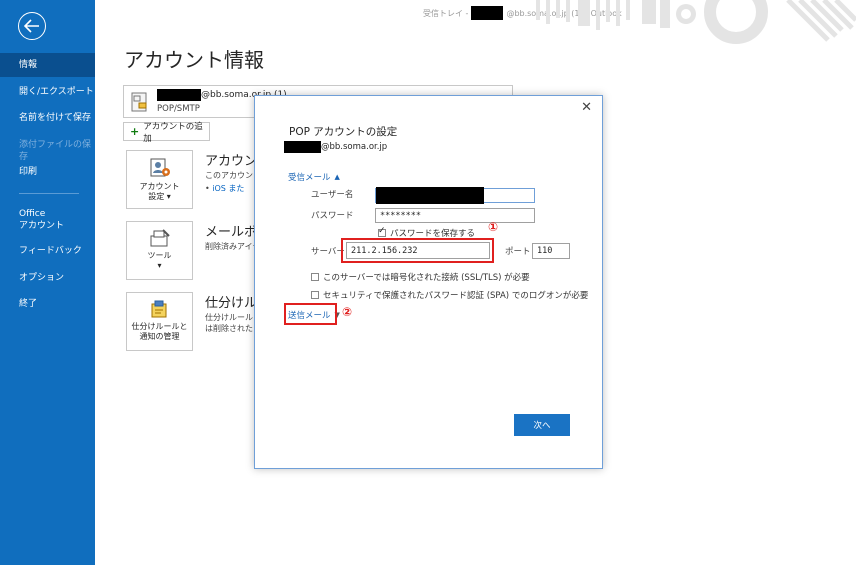  I want to click on rules-icon, so click(158, 309).